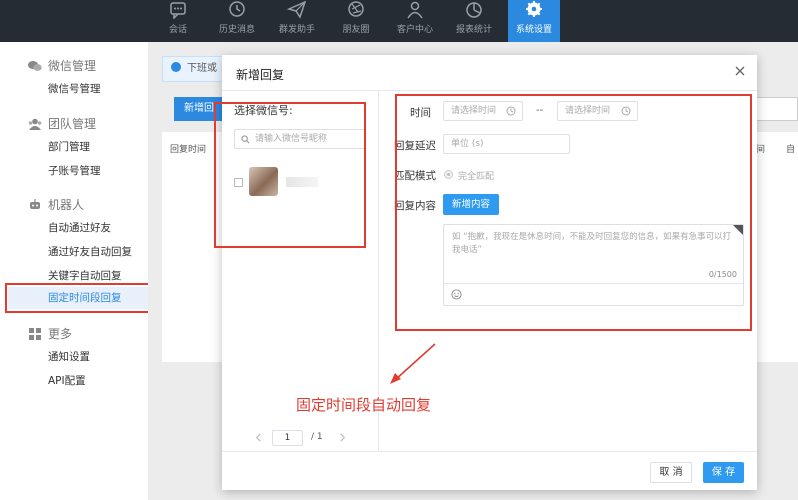 This screenshot has width=798, height=500. What do you see at coordinates (534, 9) in the screenshot?
I see `gear-icon` at bounding box center [534, 9].